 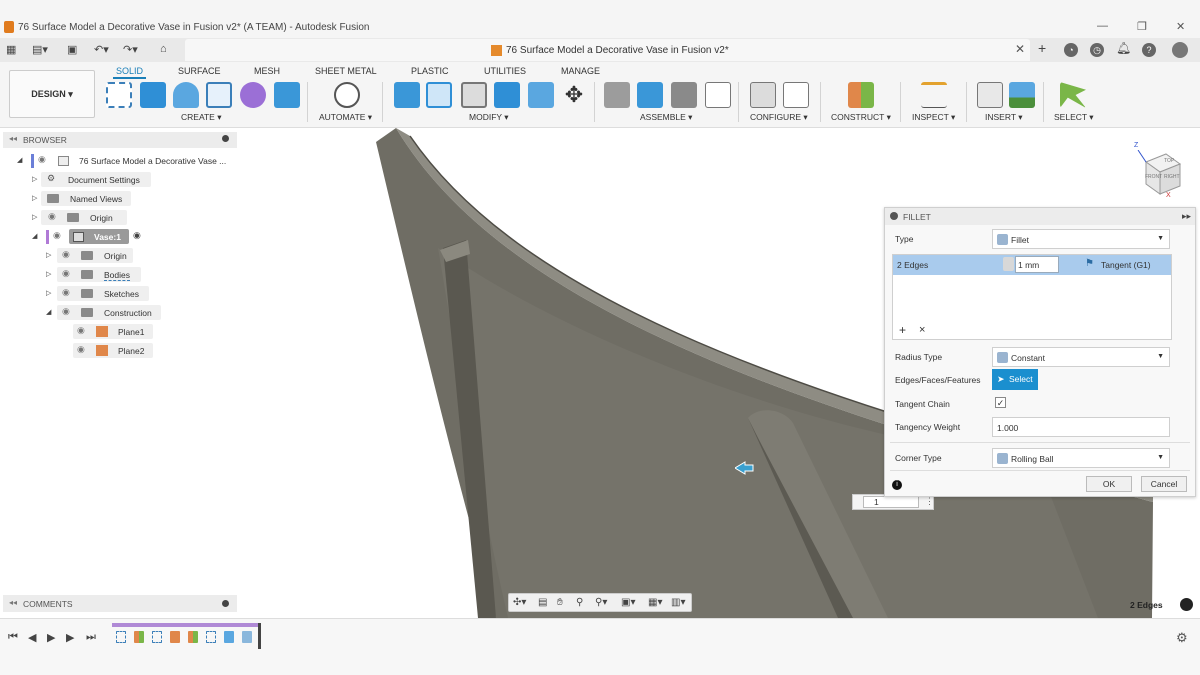 I want to click on viewcube: Z TOP FRONT RIGHT X, so click(x=1159, y=171).